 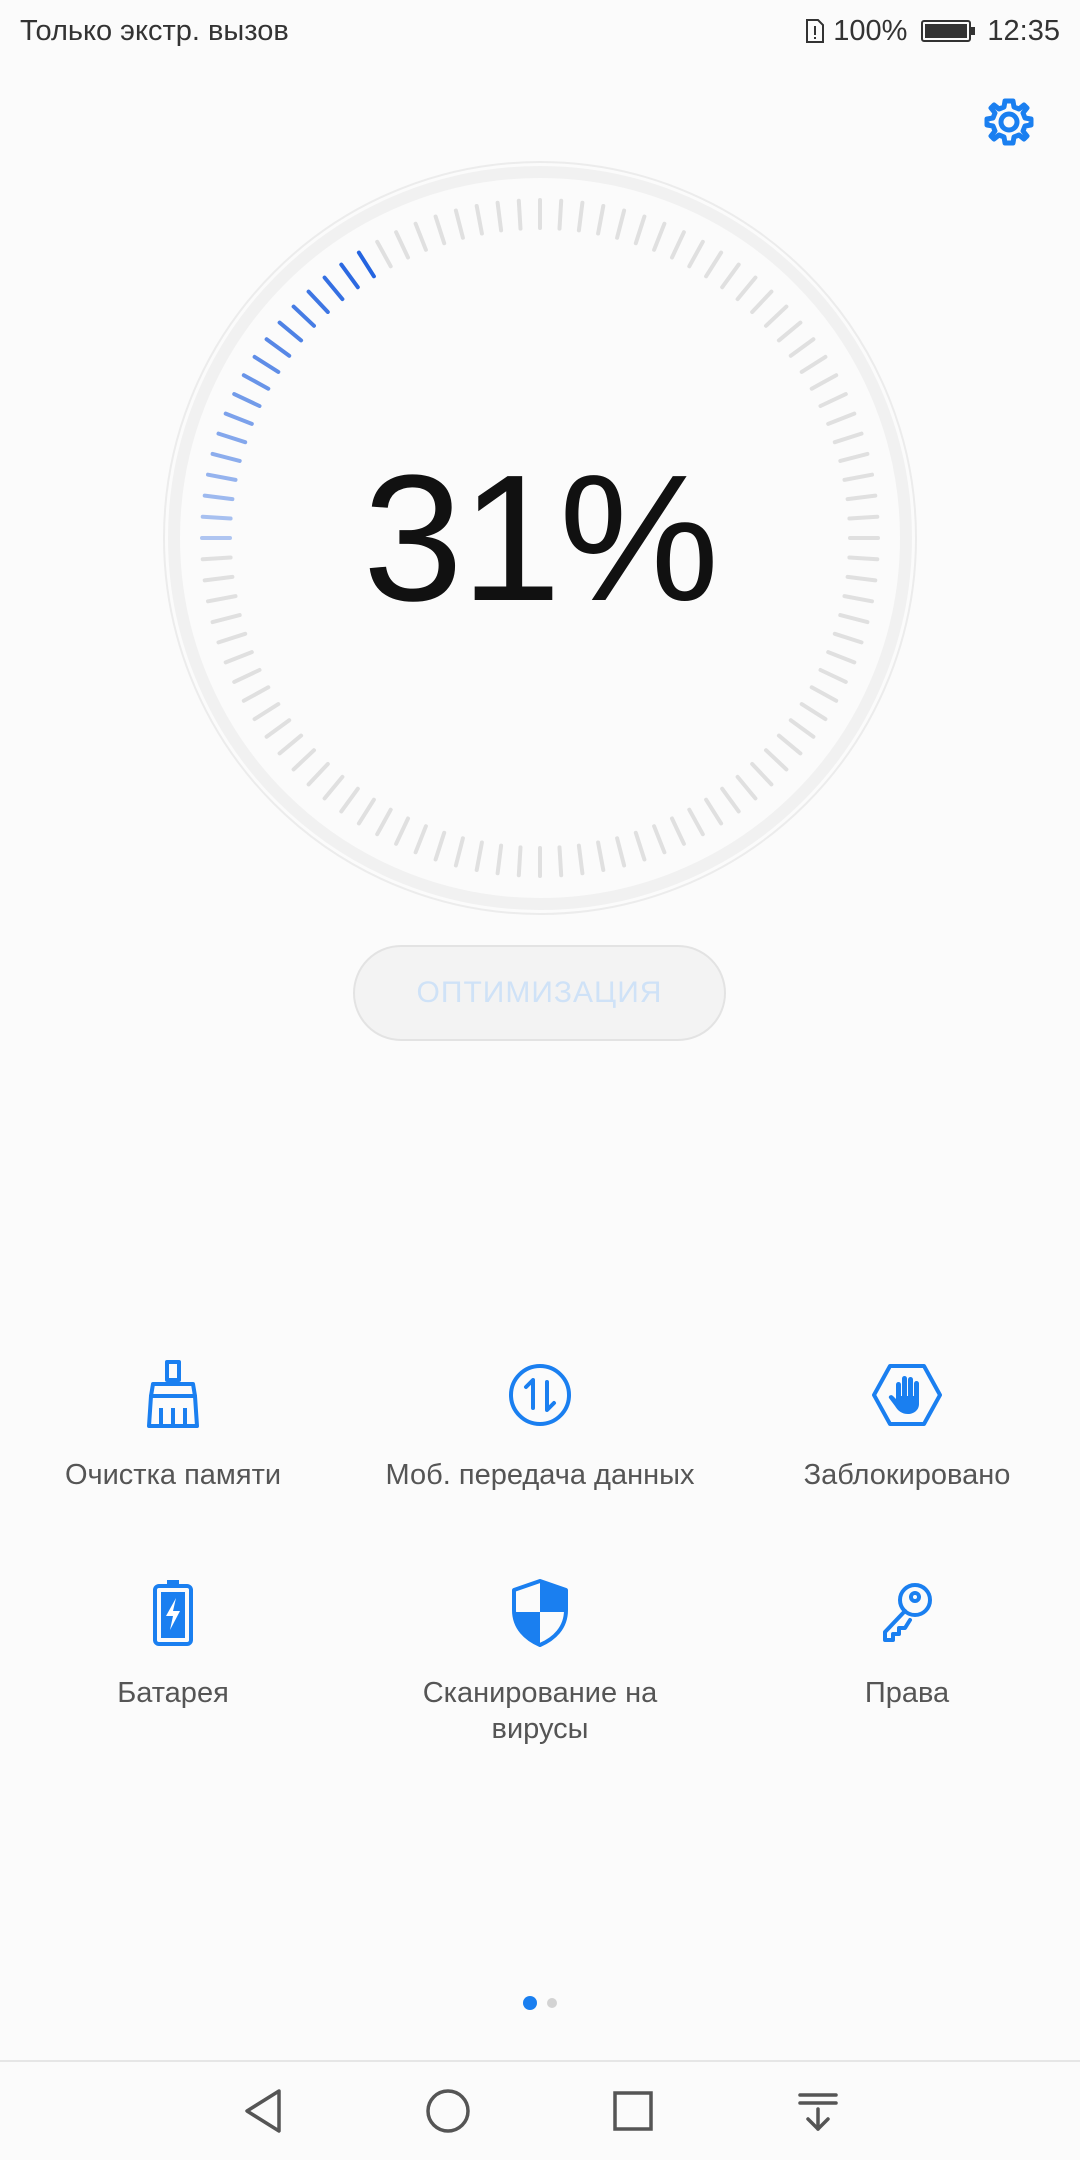 I want to click on key-icon, so click(x=907, y=1612).